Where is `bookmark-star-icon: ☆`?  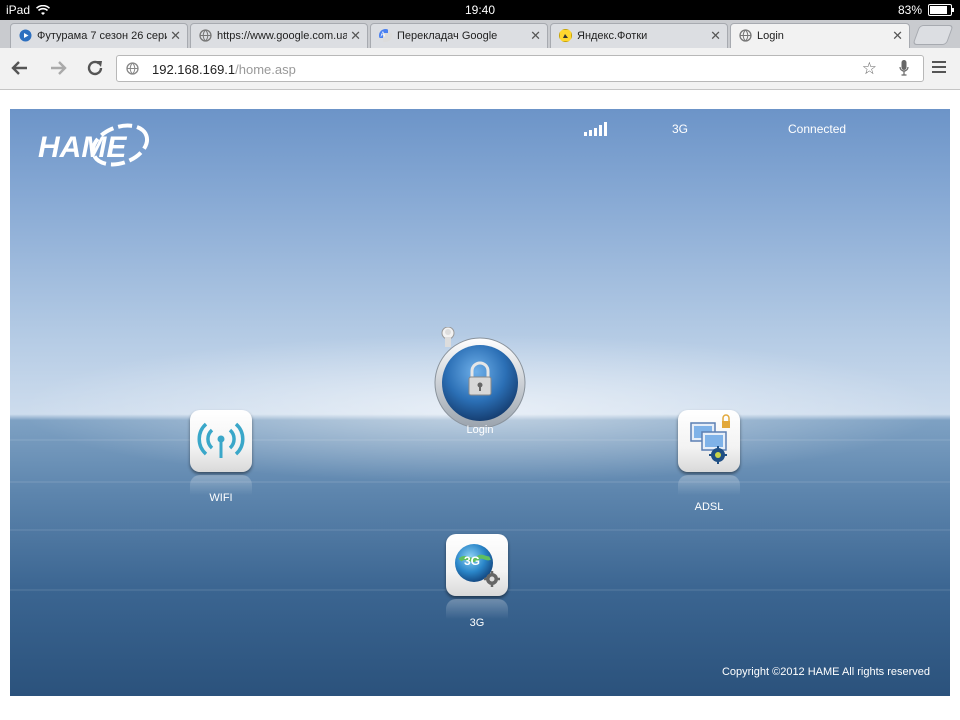 bookmark-star-icon: ☆ is located at coordinates (869, 69).